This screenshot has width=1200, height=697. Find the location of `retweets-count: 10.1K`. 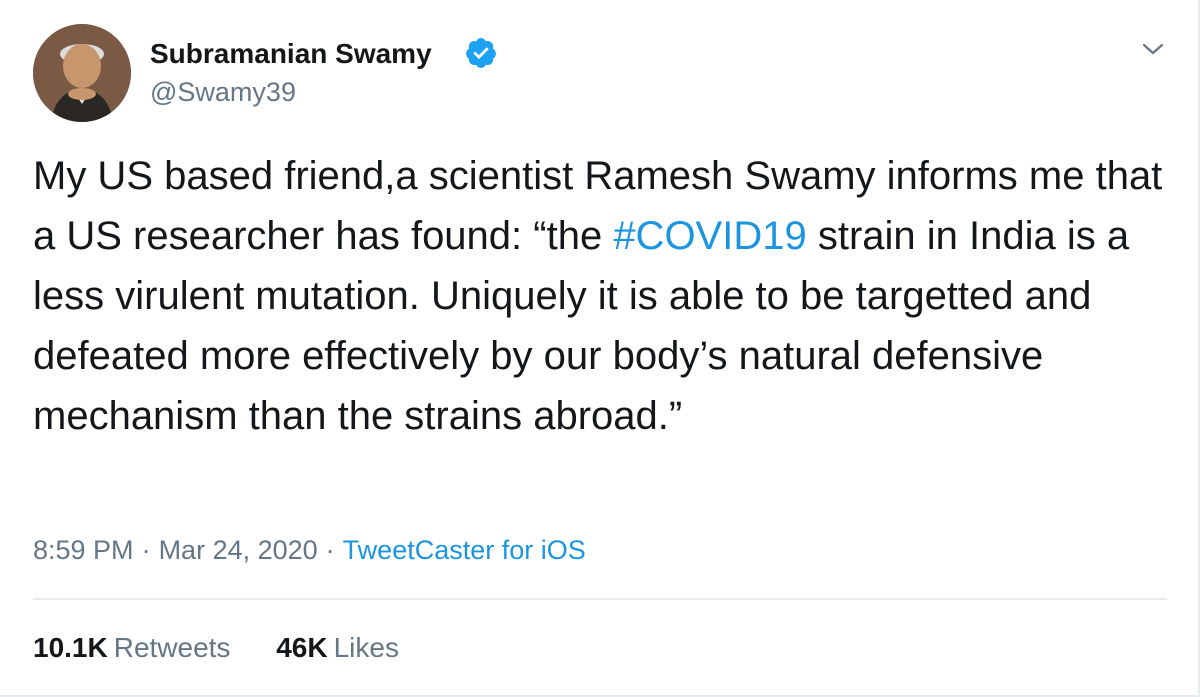

retweets-count: 10.1K is located at coordinates (70, 647).